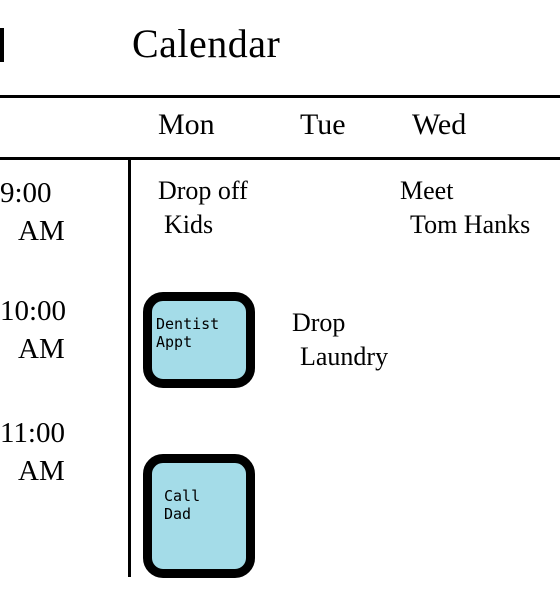  What do you see at coordinates (323, 125) in the screenshot?
I see `day-header-tue: Tue` at bounding box center [323, 125].